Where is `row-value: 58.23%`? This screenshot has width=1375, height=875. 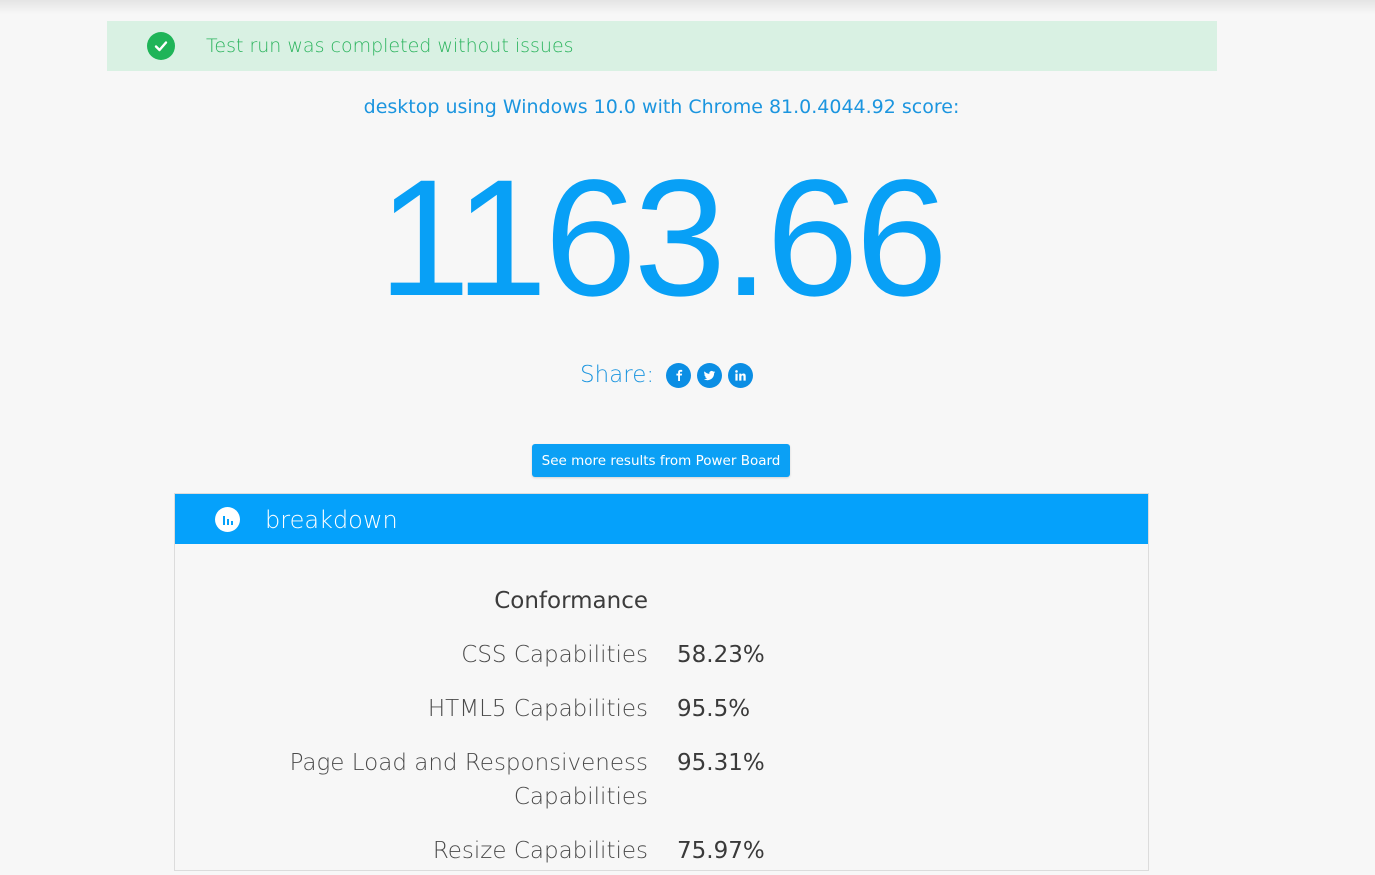 row-value: 58.23% is located at coordinates (721, 655).